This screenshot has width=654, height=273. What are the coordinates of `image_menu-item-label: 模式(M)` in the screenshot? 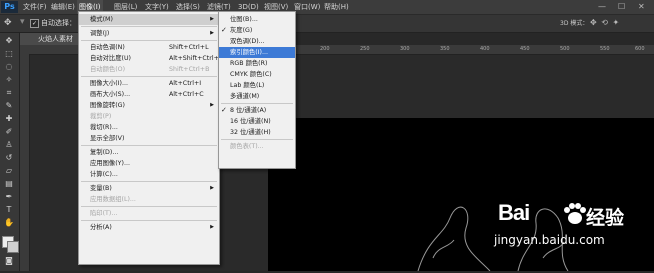 It's located at (101, 19).